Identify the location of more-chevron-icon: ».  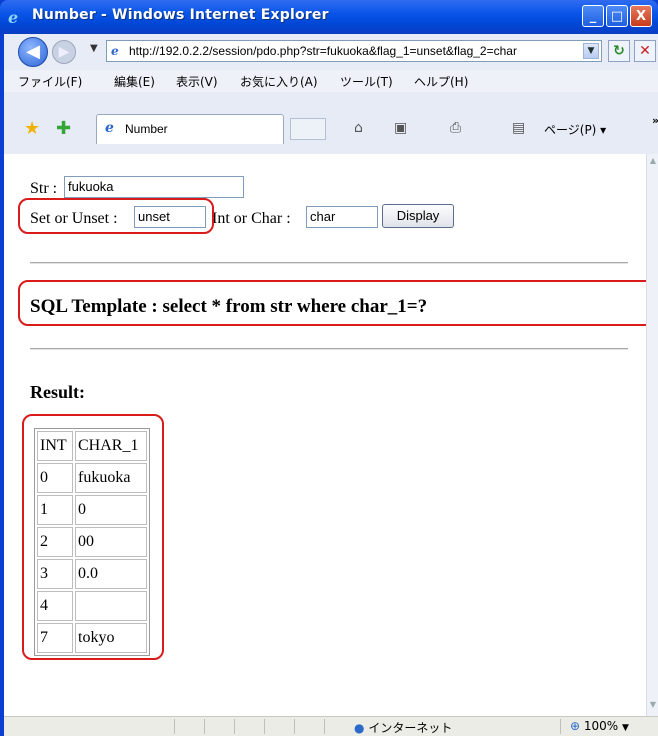
(655, 120).